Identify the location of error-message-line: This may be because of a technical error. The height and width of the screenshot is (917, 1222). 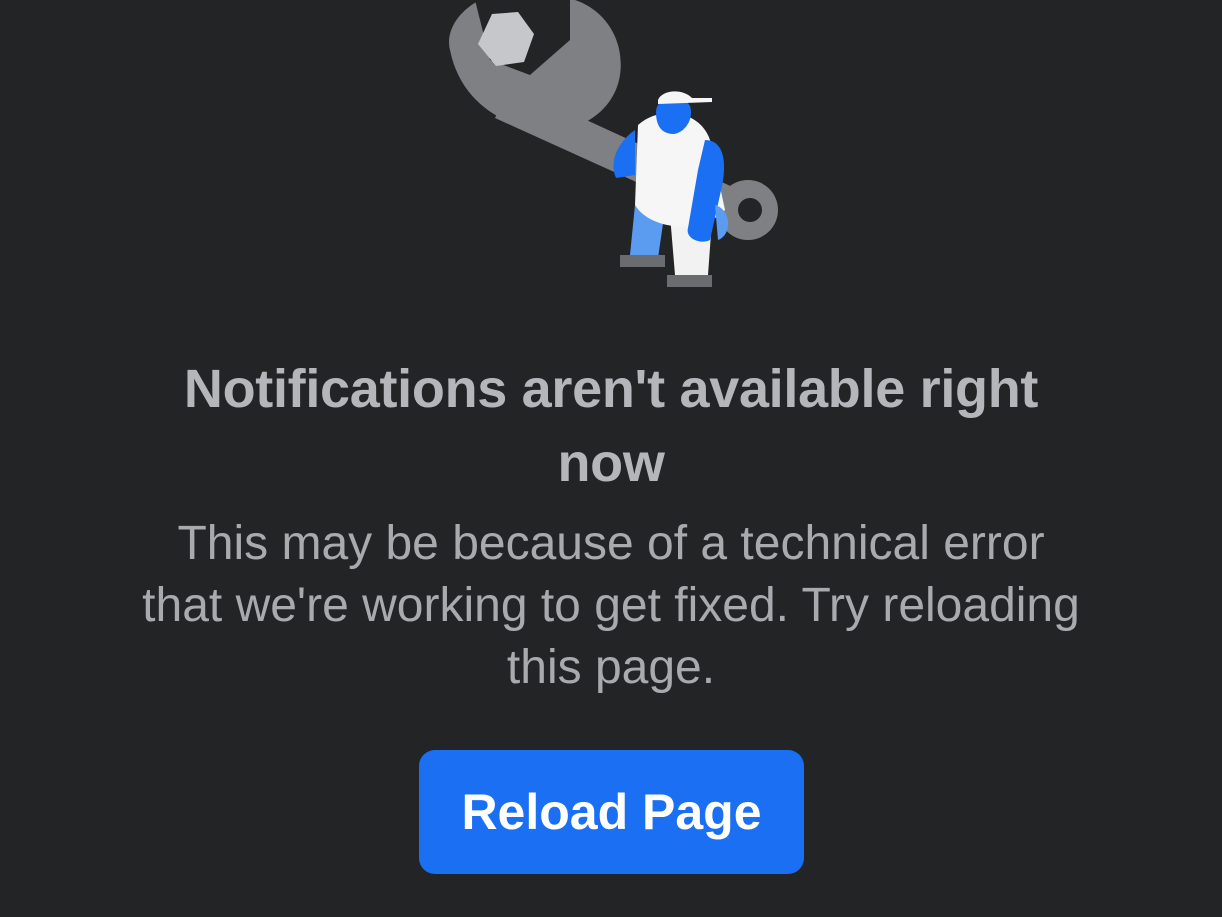
(611, 543).